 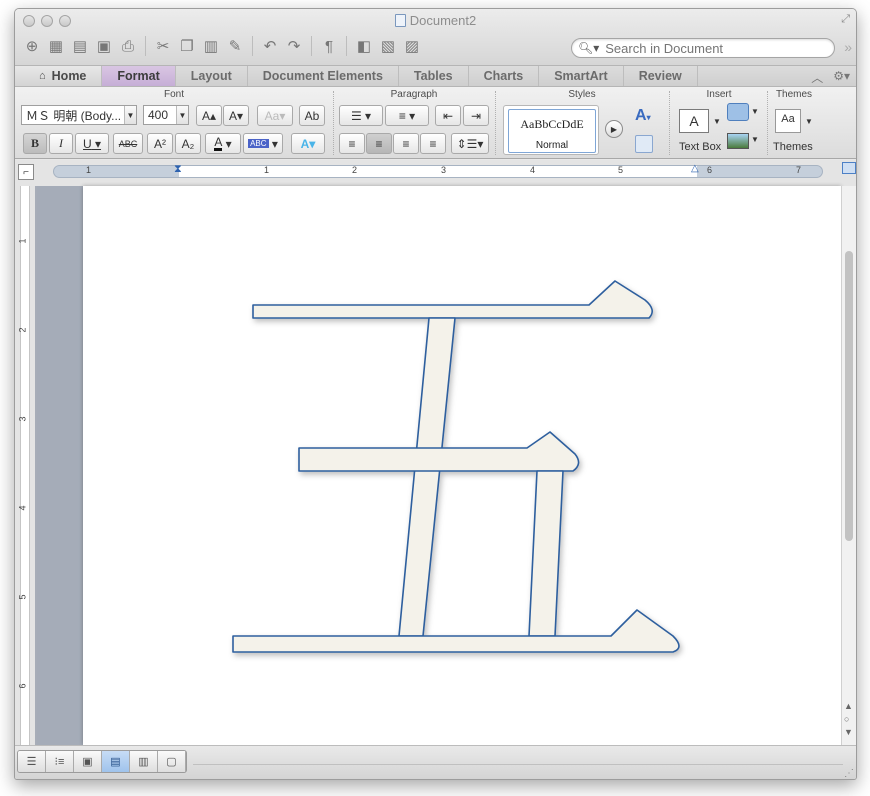 What do you see at coordinates (848, 732) in the screenshot?
I see `next-page-icon: ▼` at bounding box center [848, 732].